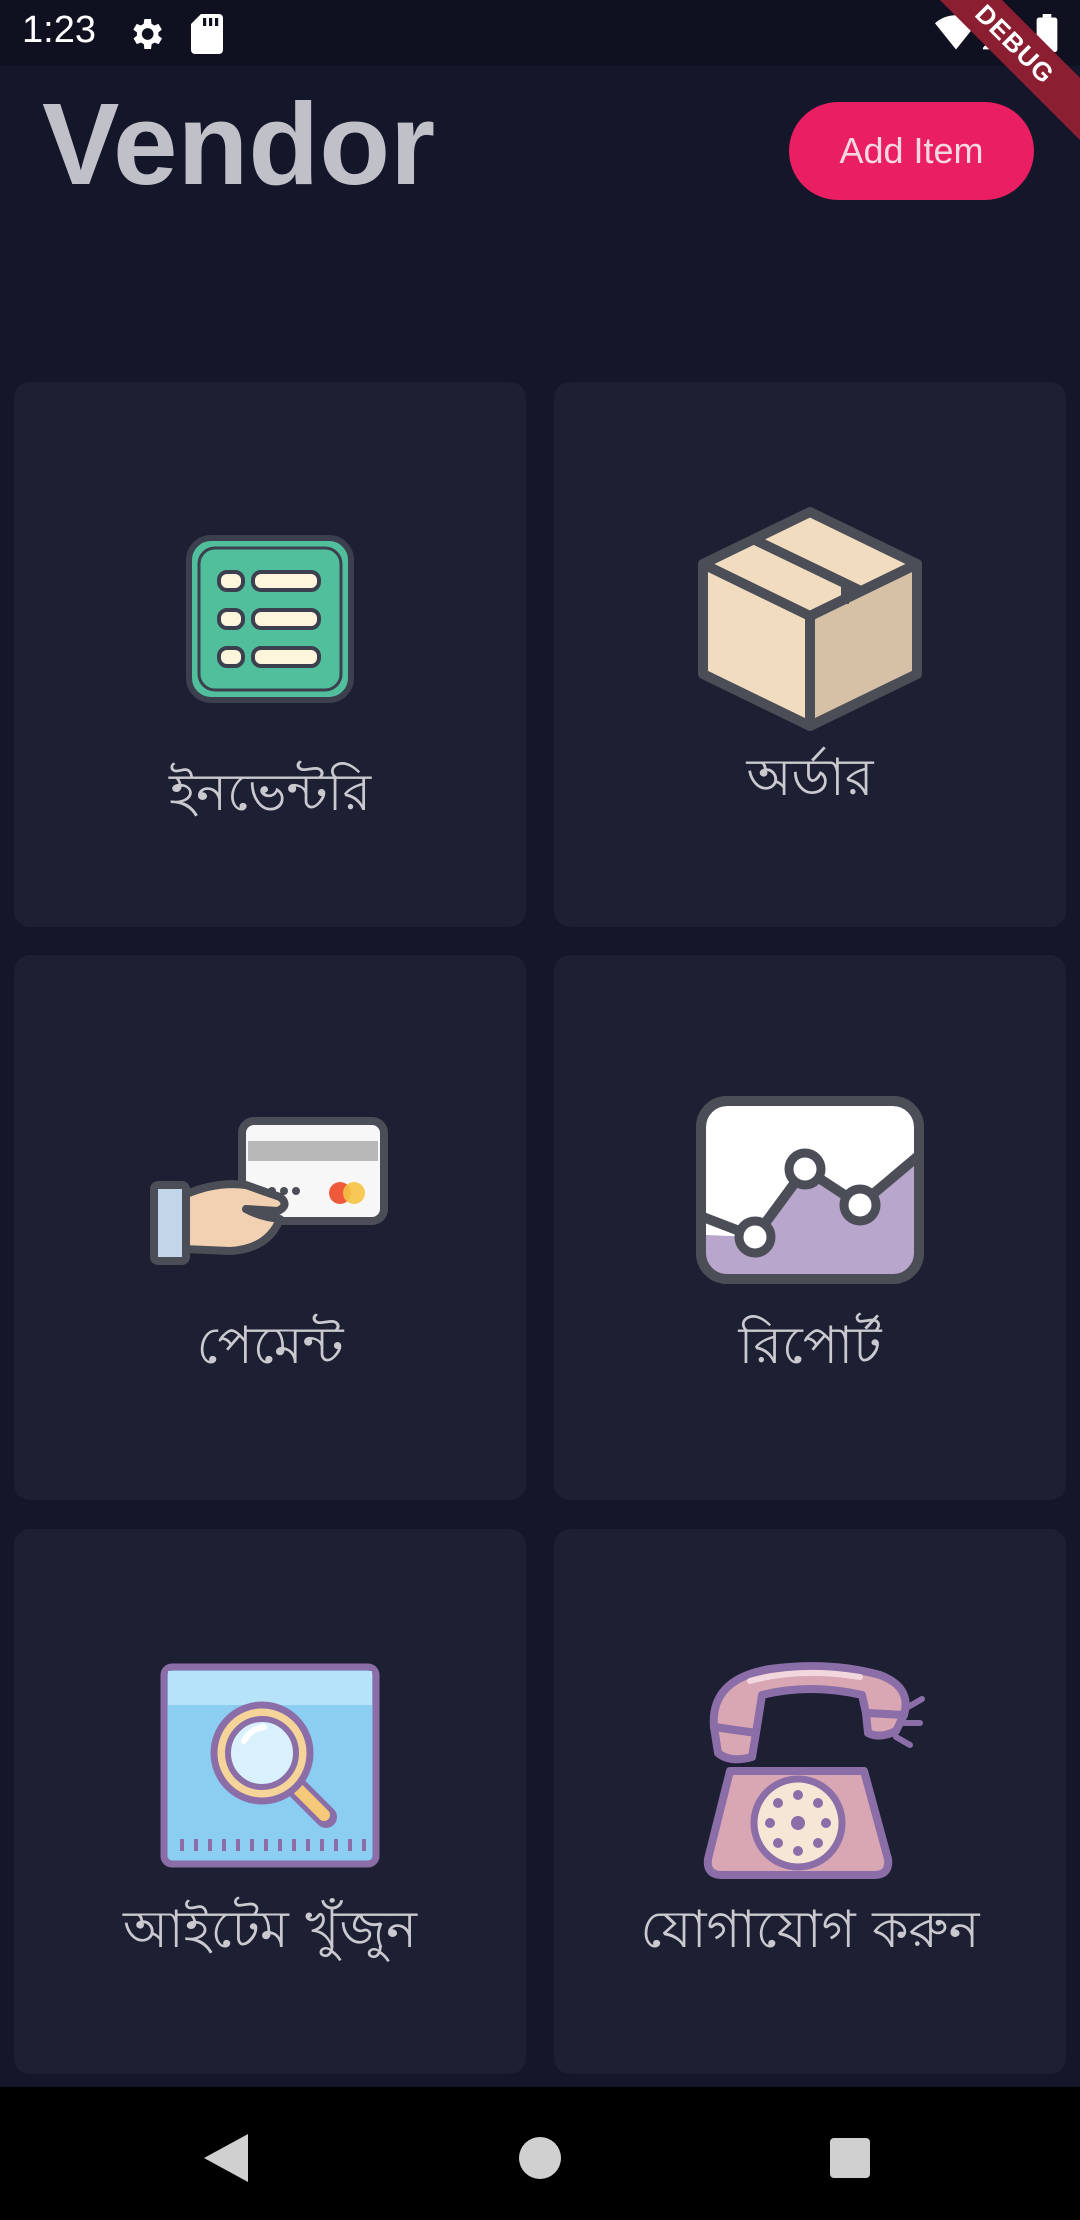 Image resolution: width=1080 pixels, height=2220 pixels. Describe the element at coordinates (270, 1195) in the screenshot. I see `card-payment-icon` at that location.